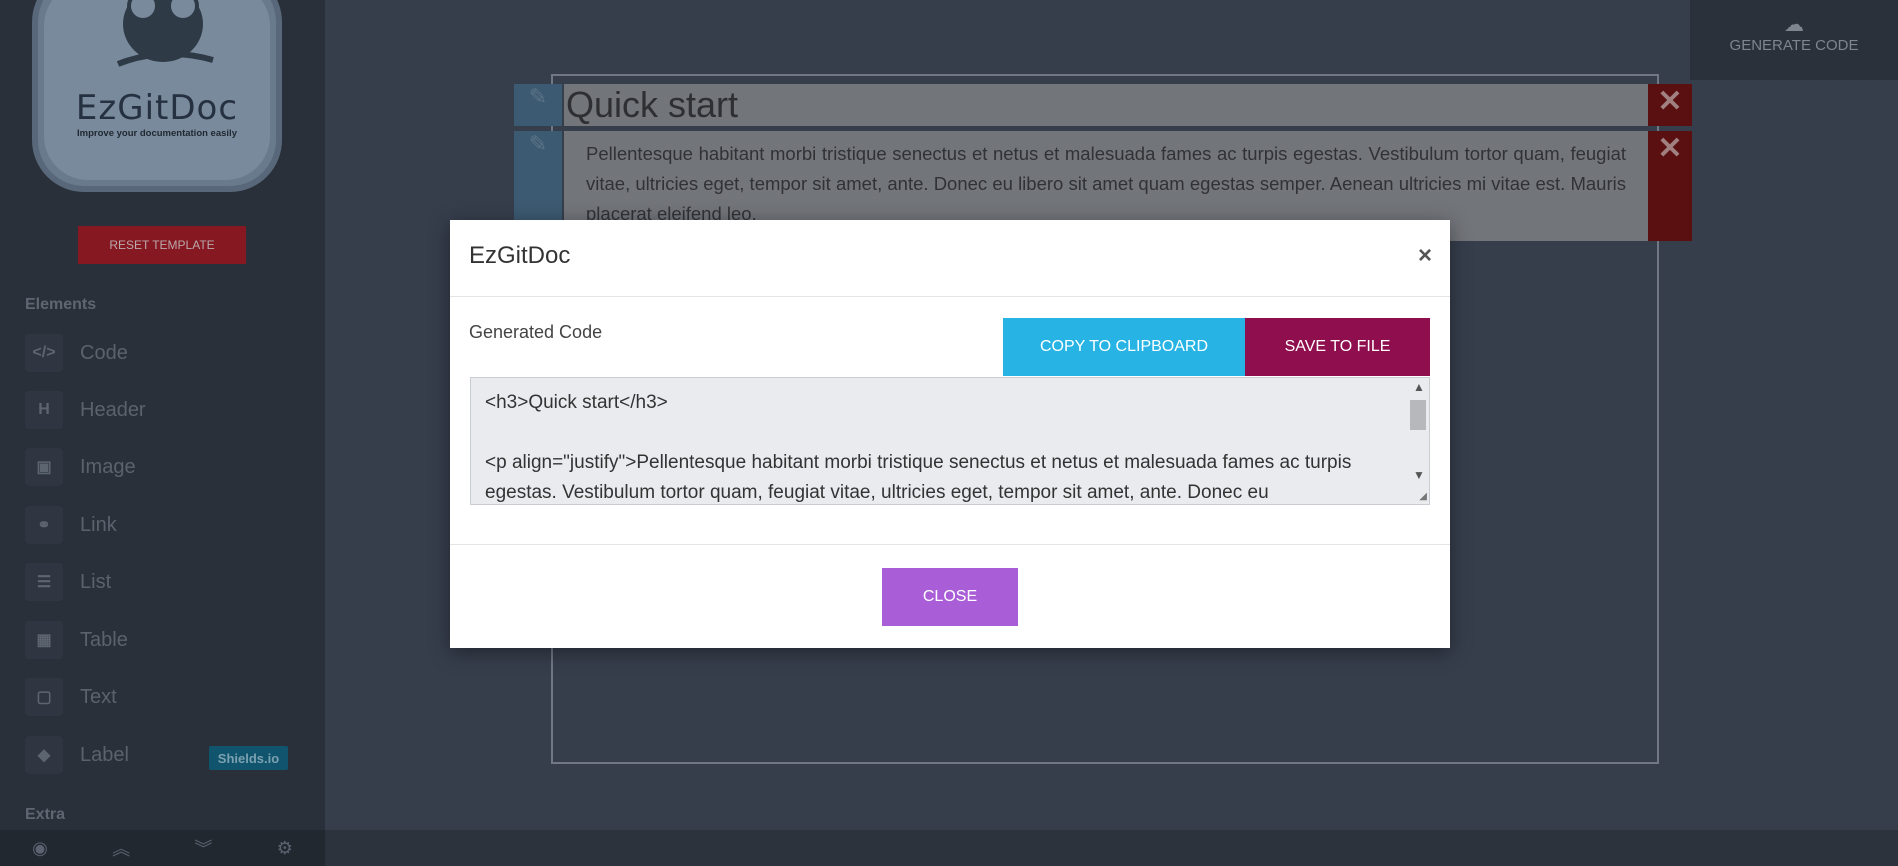  What do you see at coordinates (950, 258) in the screenshot?
I see `modal-header: EzGitDoc ×` at bounding box center [950, 258].